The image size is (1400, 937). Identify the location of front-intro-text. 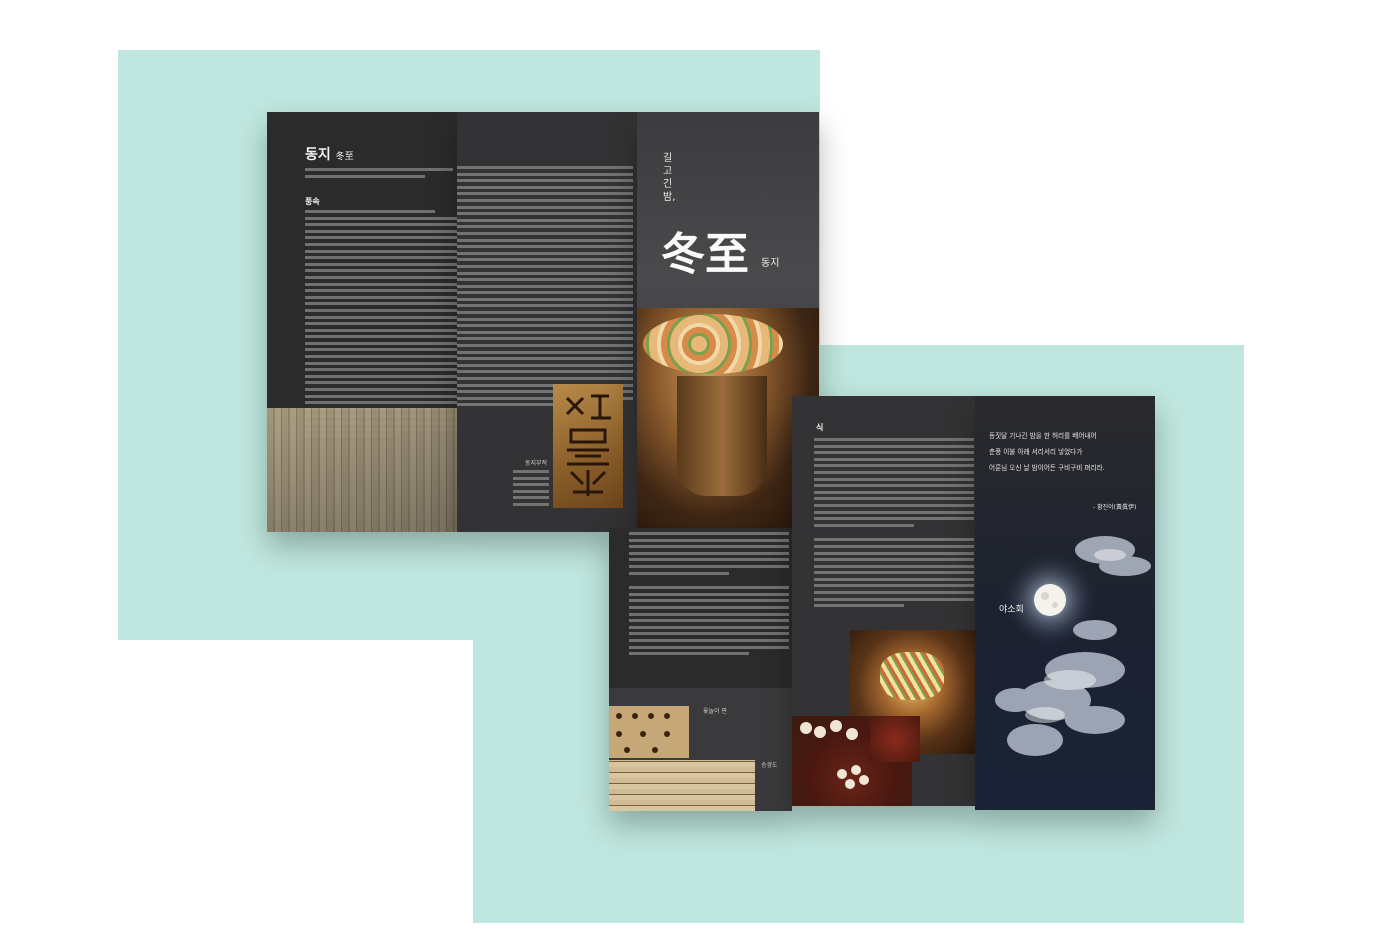
(380, 174).